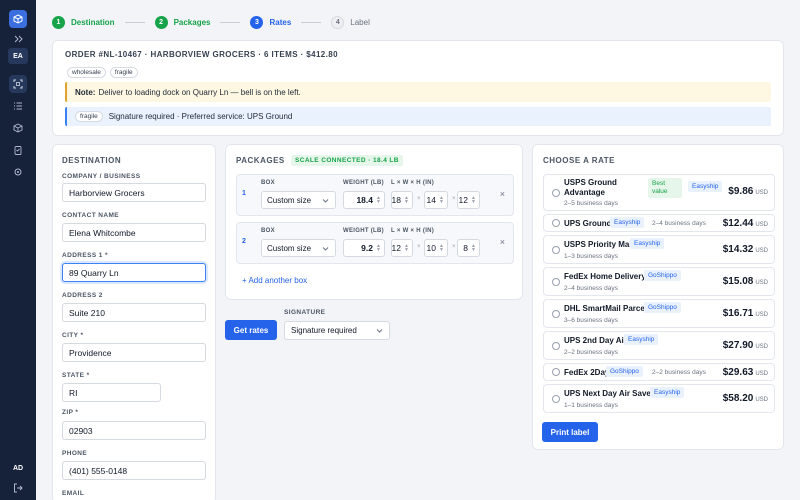 The image size is (800, 500). Describe the element at coordinates (18, 106) in the screenshot. I see `list-icon` at that location.